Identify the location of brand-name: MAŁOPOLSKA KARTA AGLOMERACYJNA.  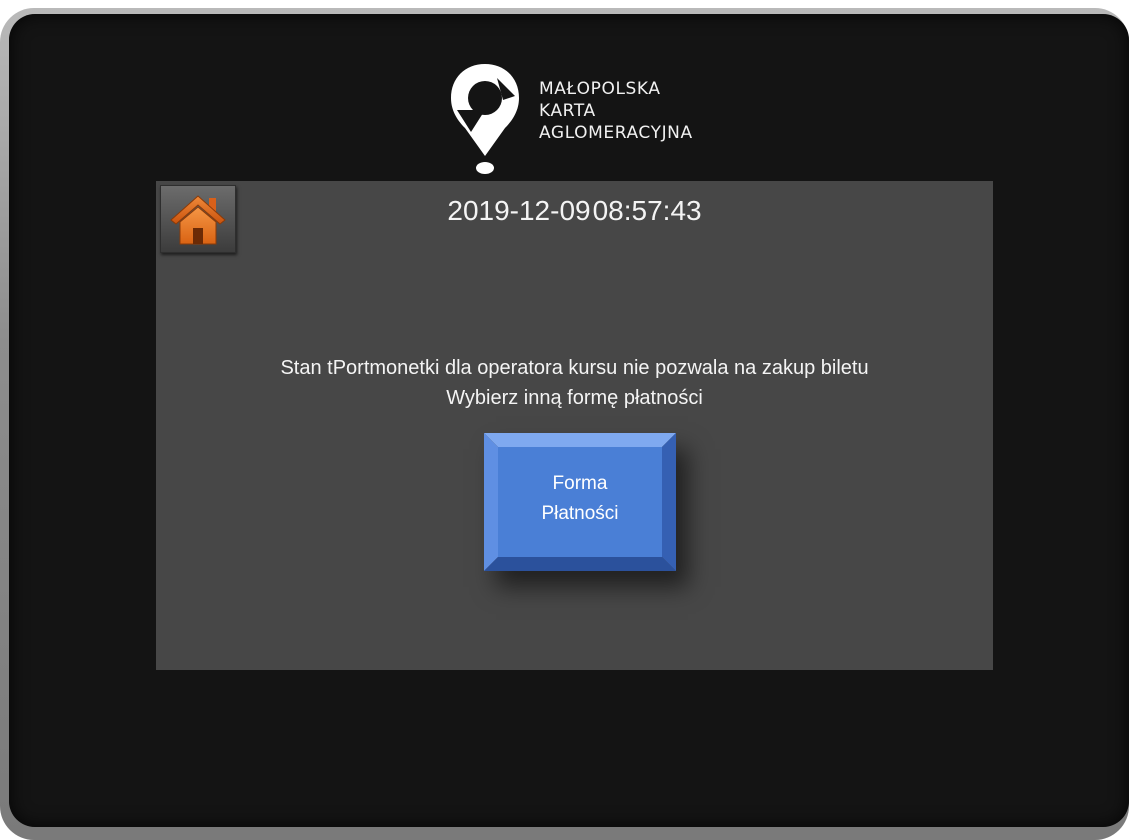
(616, 111).